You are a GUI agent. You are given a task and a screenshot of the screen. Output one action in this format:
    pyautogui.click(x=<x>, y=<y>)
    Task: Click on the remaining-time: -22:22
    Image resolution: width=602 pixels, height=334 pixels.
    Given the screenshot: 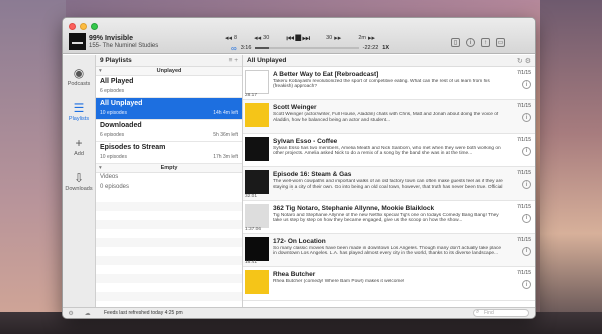 What is the action you would take?
    pyautogui.click(x=370, y=48)
    